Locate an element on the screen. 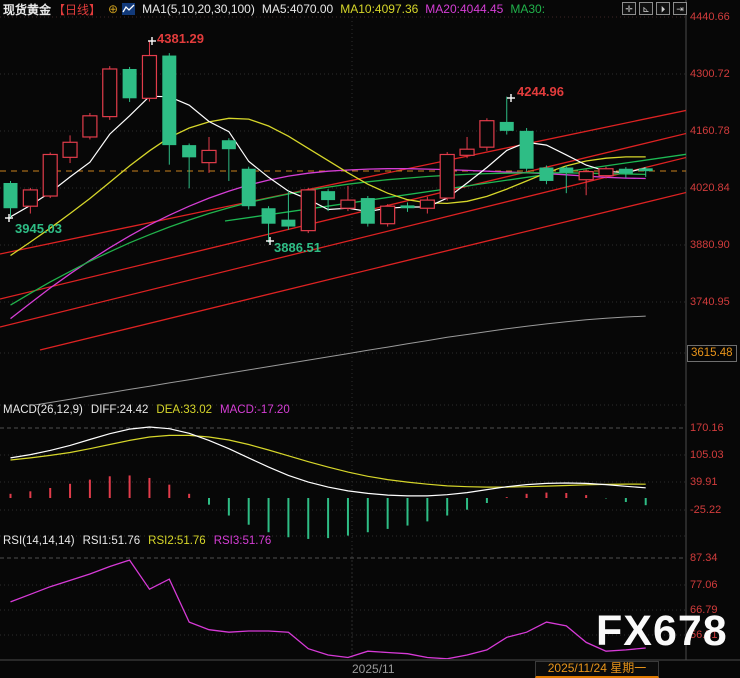  macd-dea-line is located at coordinates (328, 461).